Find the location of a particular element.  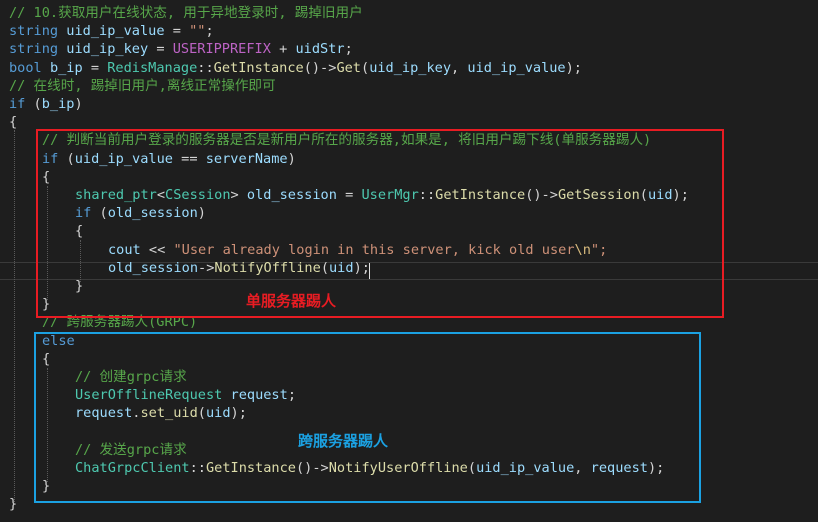

code-line: if (b_ip) is located at coordinates (46, 104).